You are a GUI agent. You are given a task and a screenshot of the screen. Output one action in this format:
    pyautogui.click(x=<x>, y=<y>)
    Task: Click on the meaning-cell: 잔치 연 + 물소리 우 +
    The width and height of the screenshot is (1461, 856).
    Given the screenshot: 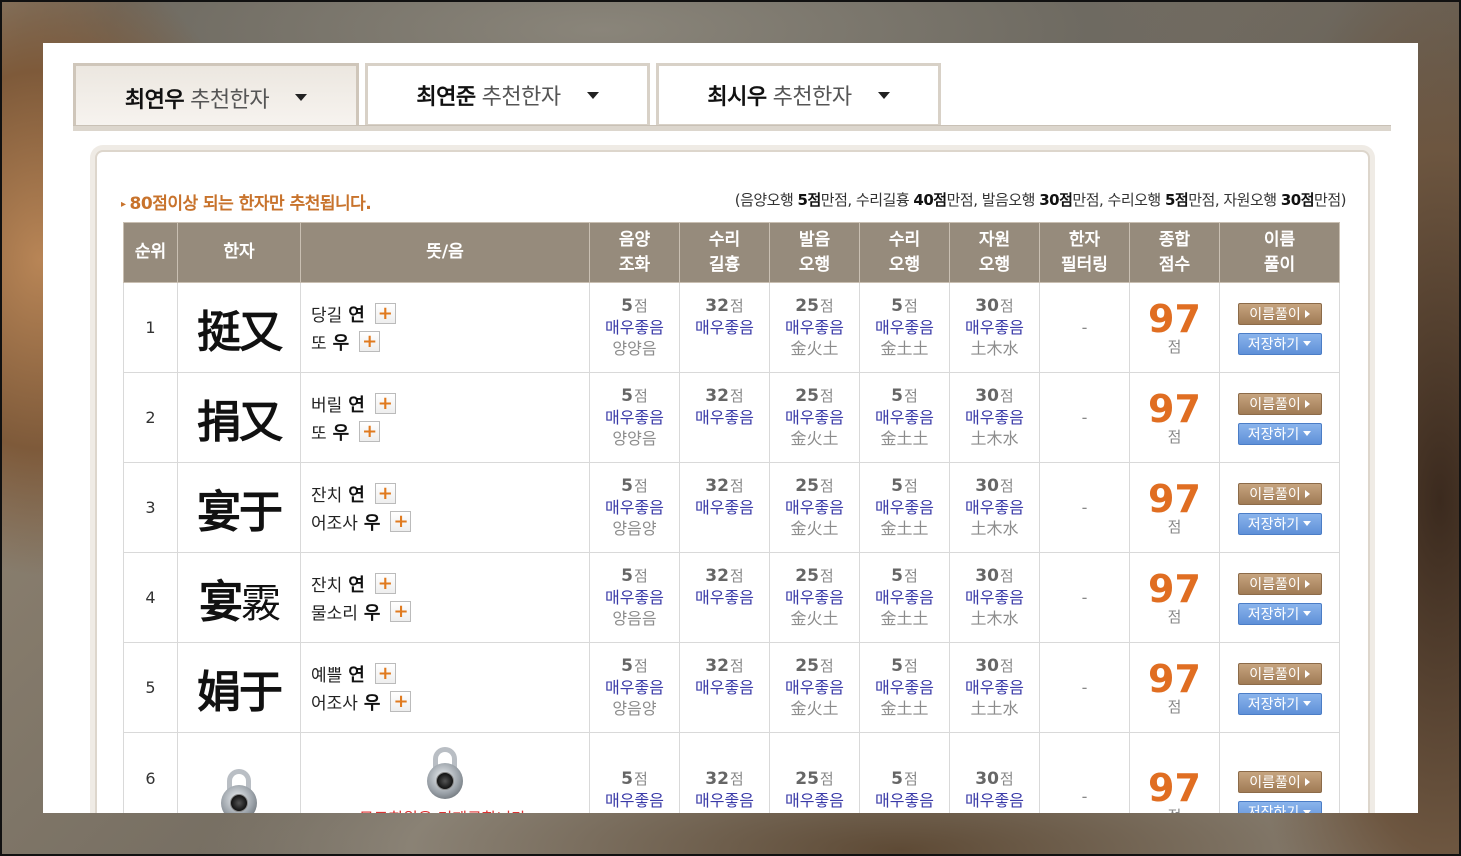 What is the action you would take?
    pyautogui.click(x=445, y=597)
    